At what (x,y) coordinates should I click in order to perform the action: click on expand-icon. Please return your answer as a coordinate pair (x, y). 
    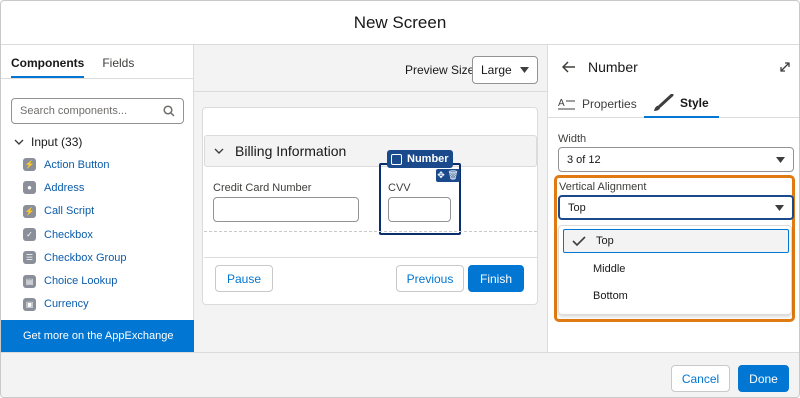
    Looking at the image, I should click on (785, 67).